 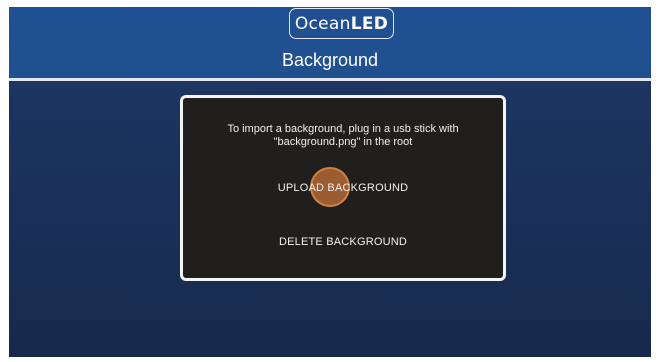 What do you see at coordinates (322, 23) in the screenshot?
I see `logo-text-ocean: Ocean` at bounding box center [322, 23].